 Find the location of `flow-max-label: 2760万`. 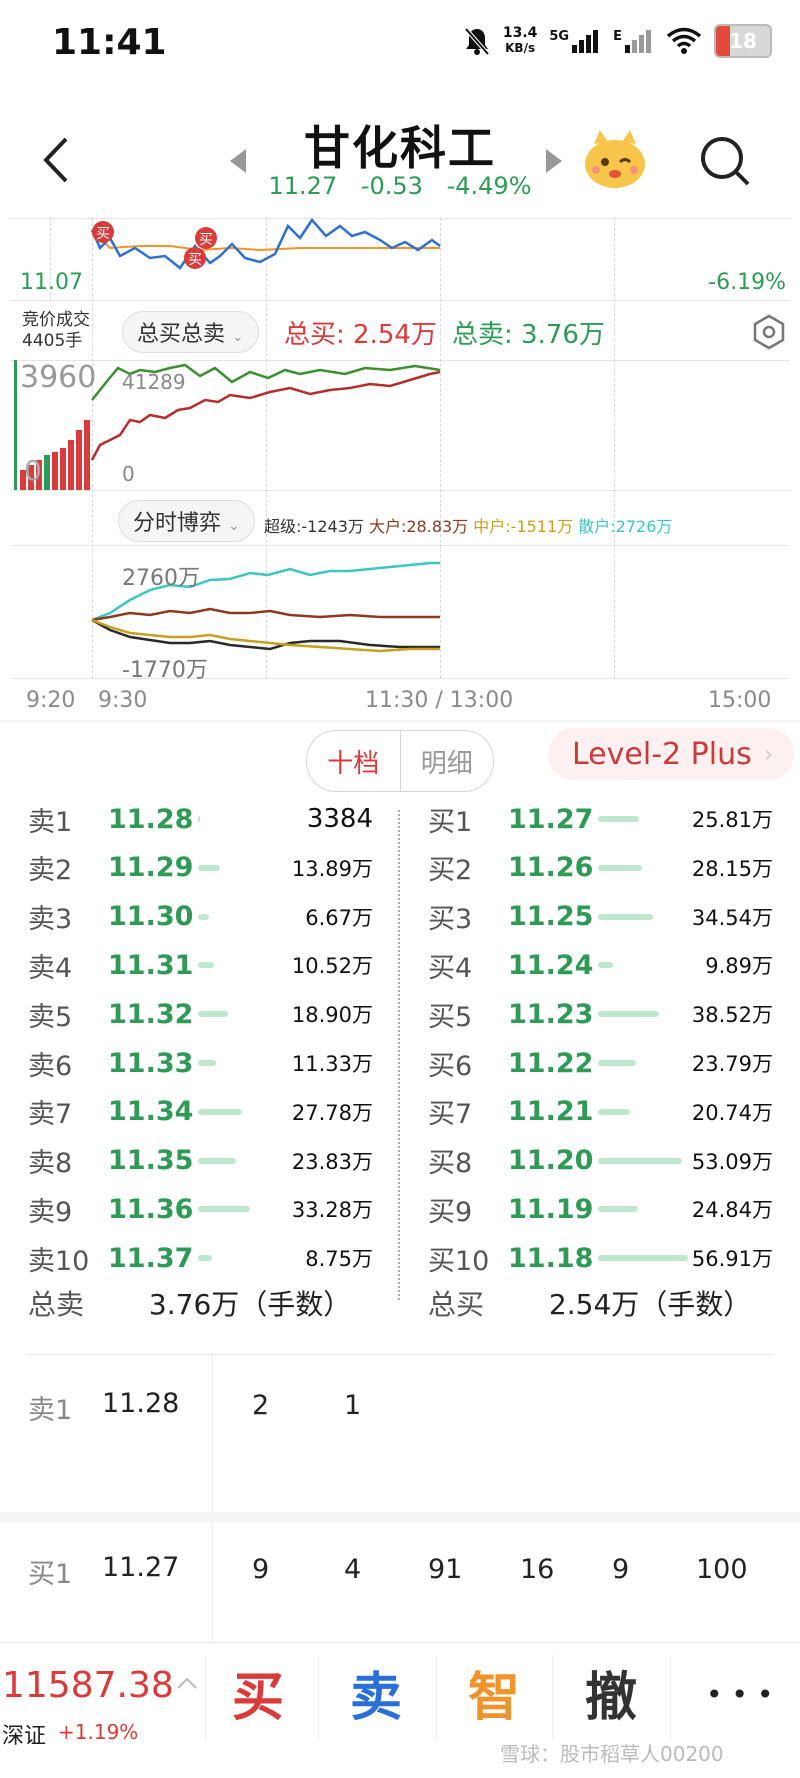

flow-max-label: 2760万 is located at coordinates (161, 578).